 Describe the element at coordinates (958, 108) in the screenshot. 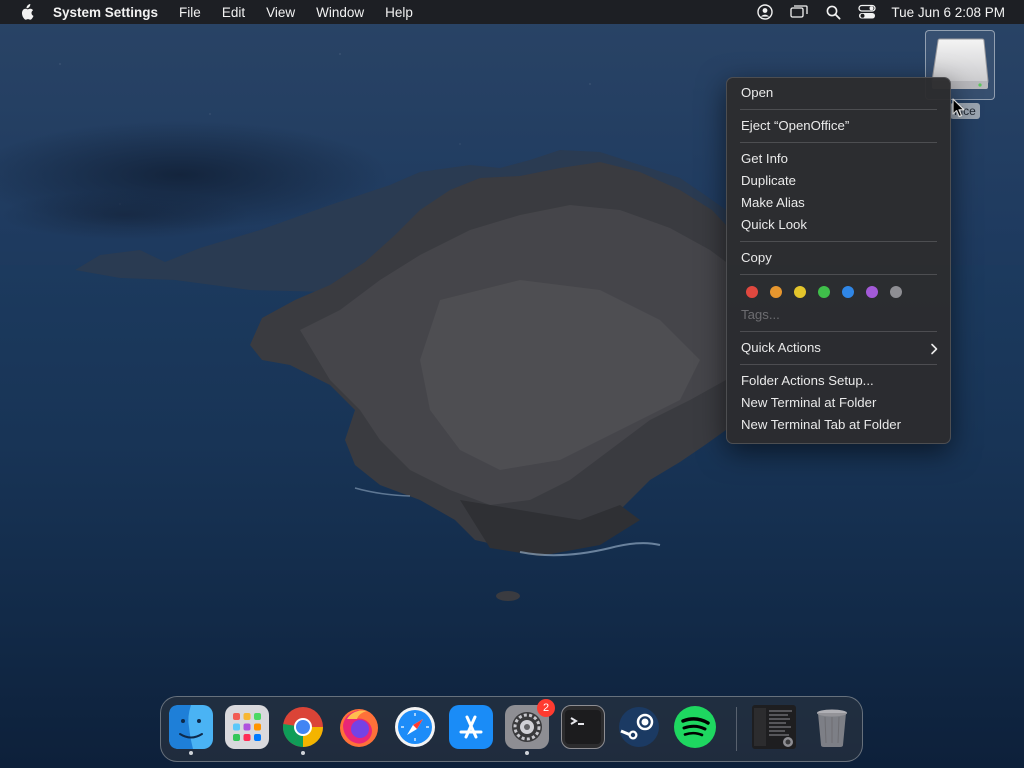

I see `mouse-pointer-icon` at that location.